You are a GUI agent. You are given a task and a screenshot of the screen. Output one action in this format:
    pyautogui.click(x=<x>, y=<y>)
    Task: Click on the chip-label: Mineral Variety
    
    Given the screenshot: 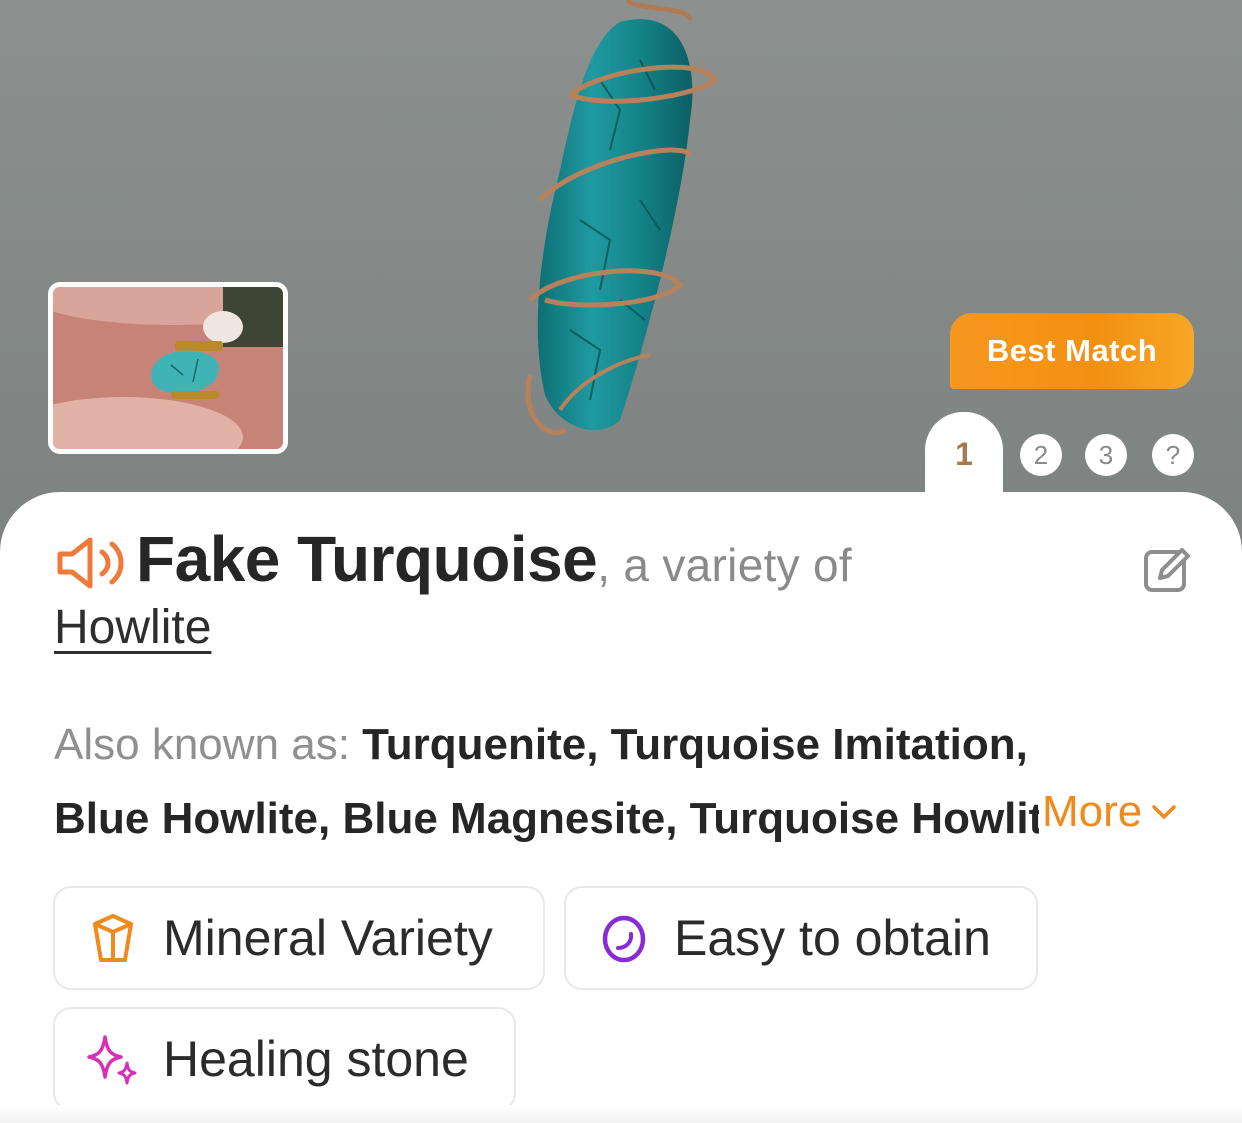 What is the action you would take?
    pyautogui.click(x=328, y=938)
    